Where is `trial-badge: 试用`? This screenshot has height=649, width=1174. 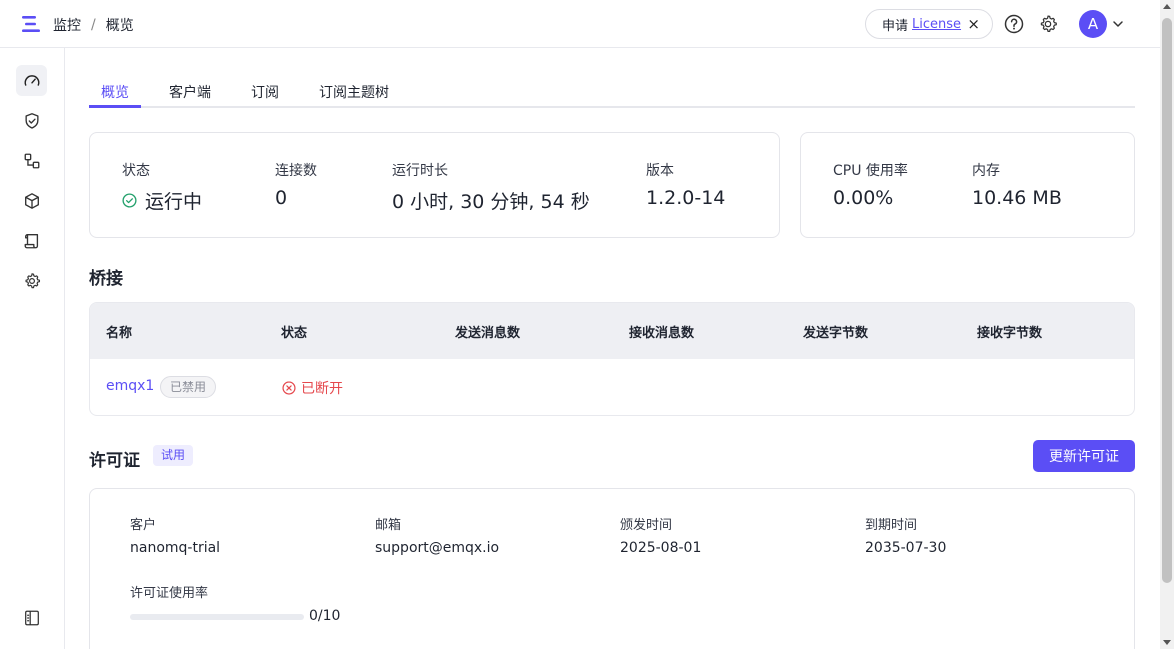 trial-badge: 试用 is located at coordinates (173, 455).